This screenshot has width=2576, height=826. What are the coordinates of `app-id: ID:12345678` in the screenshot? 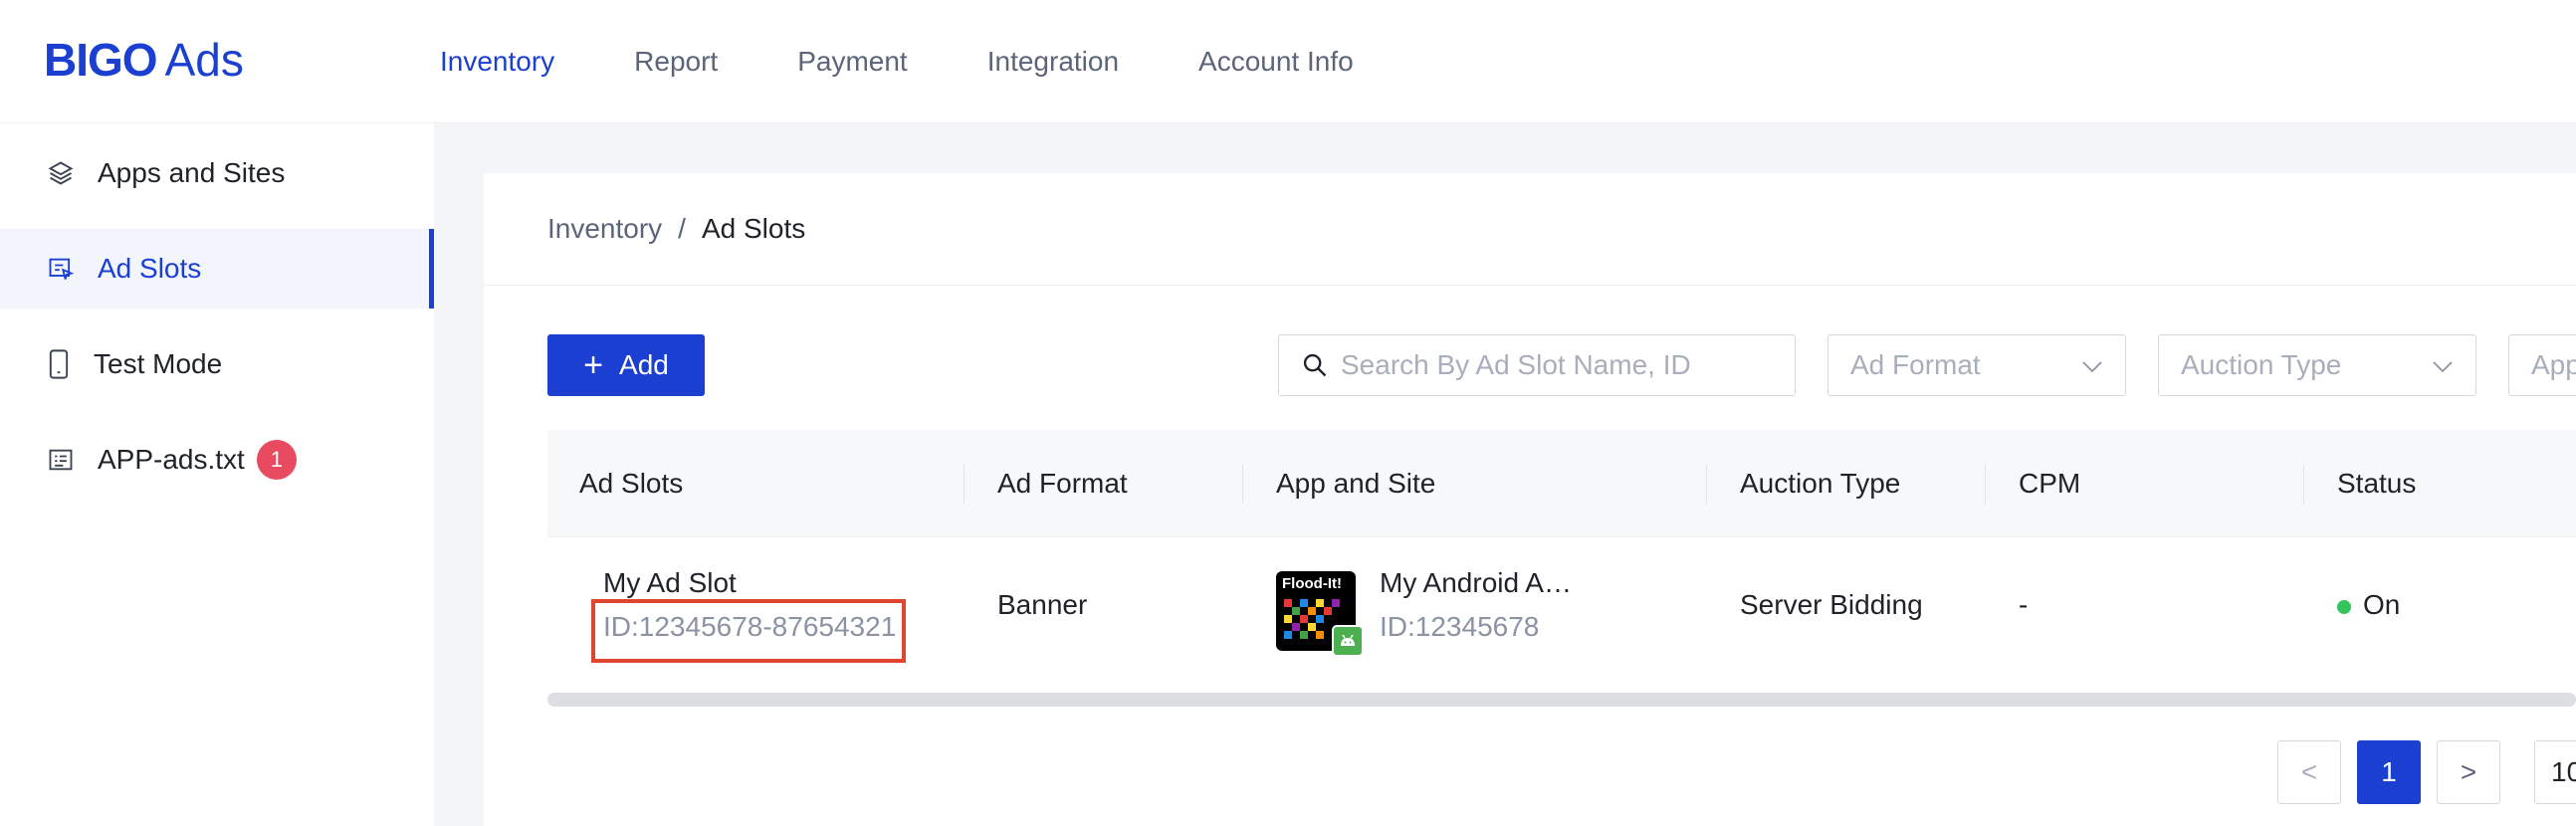 It's located at (1460, 626).